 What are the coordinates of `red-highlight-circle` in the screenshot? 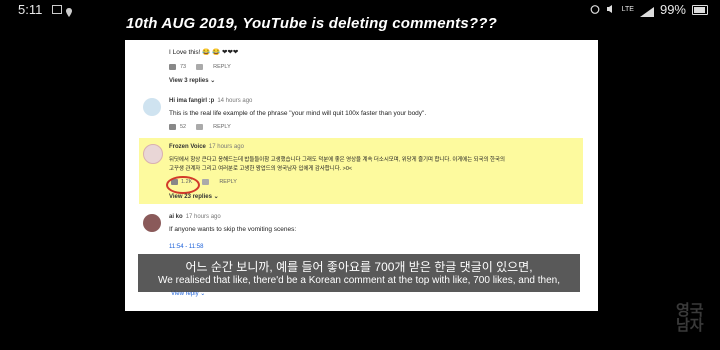 It's located at (183, 185).